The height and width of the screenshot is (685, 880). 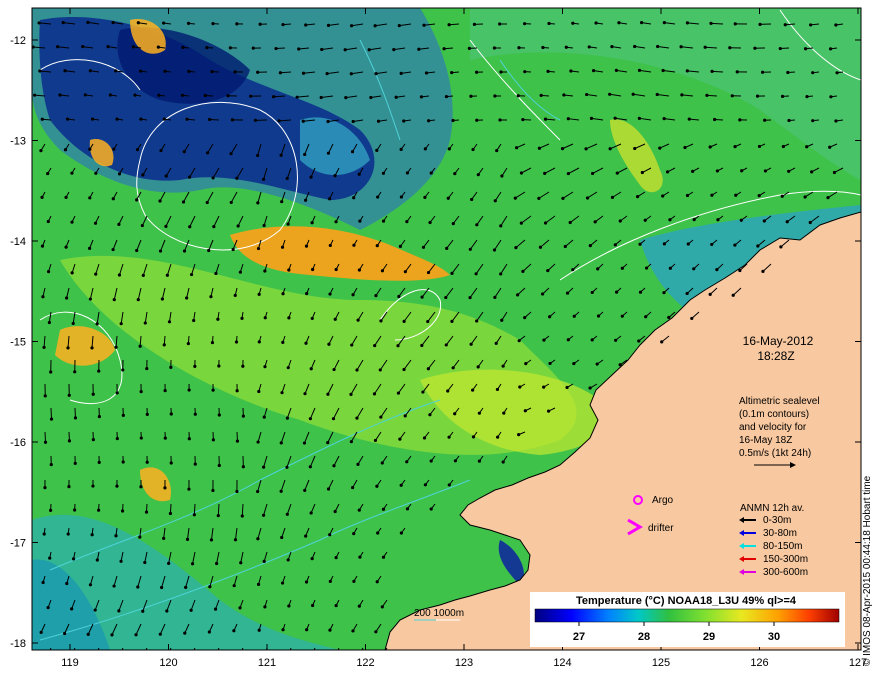 I want to click on anmn-title: ANMN 12h av., so click(x=772, y=508).